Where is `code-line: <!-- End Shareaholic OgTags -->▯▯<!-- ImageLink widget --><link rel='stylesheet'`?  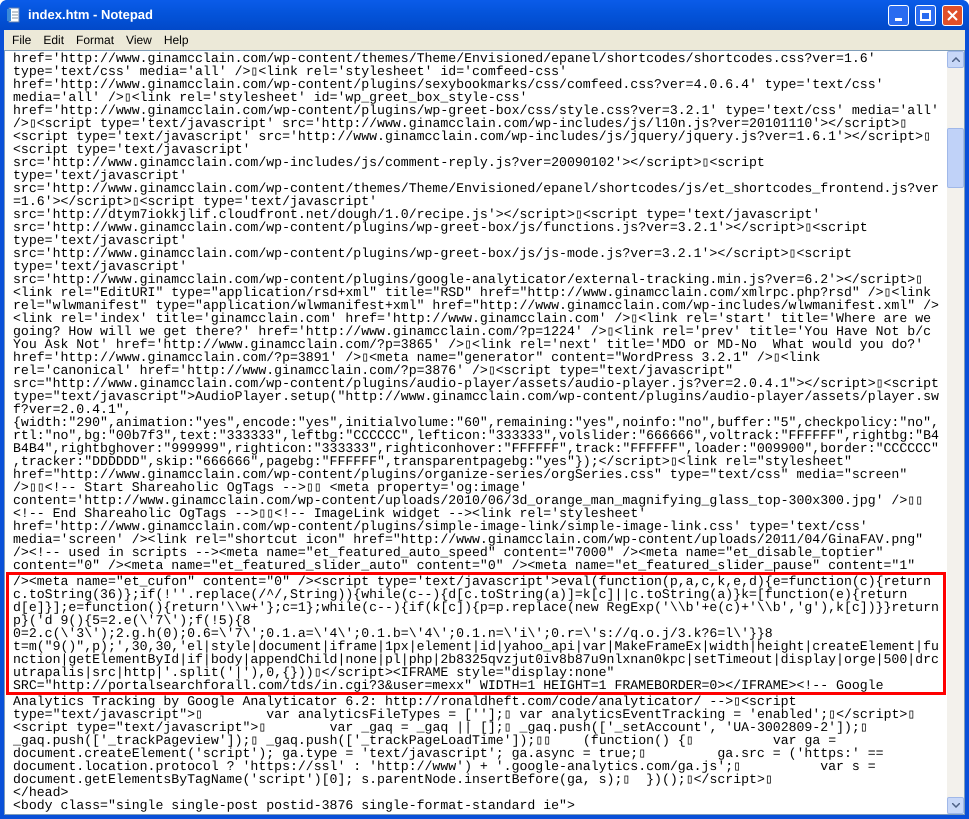 code-line: <!-- End Shareaholic OgTags -->▯▯<!-- ImageLink widget --><link rel='stylesheet' is located at coordinates (329, 513).